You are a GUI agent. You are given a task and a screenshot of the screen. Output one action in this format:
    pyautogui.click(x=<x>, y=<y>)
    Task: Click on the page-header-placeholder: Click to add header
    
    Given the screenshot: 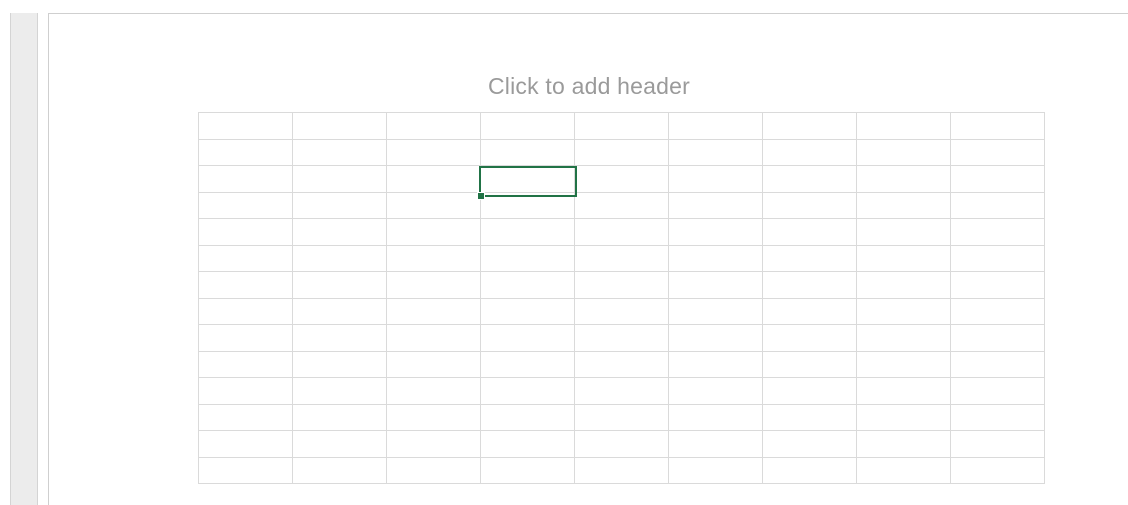 What is the action you would take?
    pyautogui.click(x=588, y=86)
    